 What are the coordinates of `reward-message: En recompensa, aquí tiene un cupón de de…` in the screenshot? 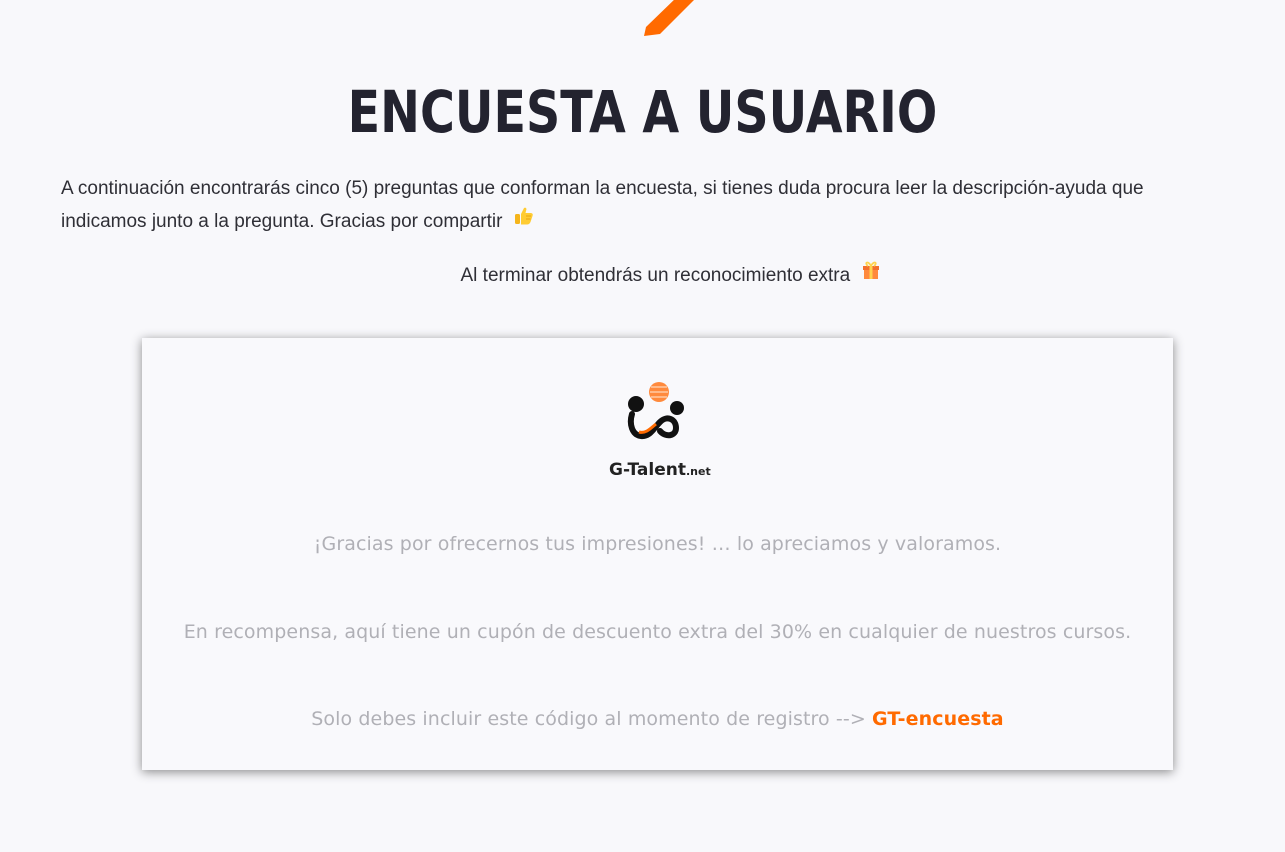 It's located at (657, 632).